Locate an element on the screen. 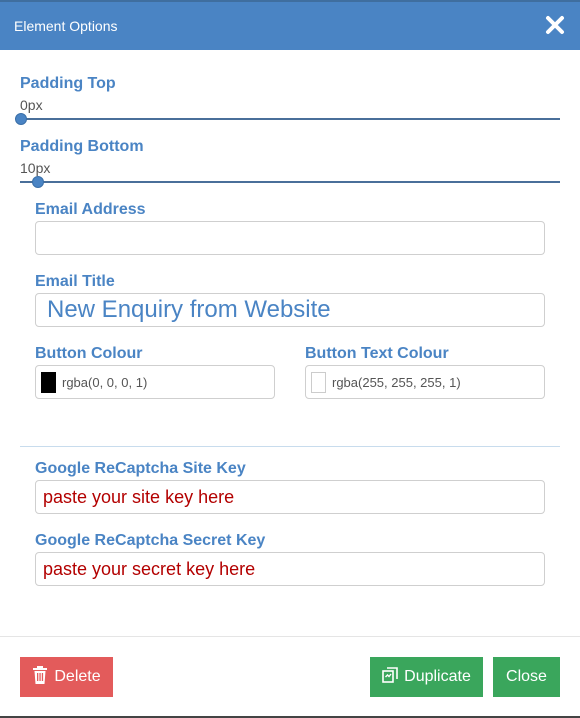  padding-bottom-slider-thumb is located at coordinates (38, 182).